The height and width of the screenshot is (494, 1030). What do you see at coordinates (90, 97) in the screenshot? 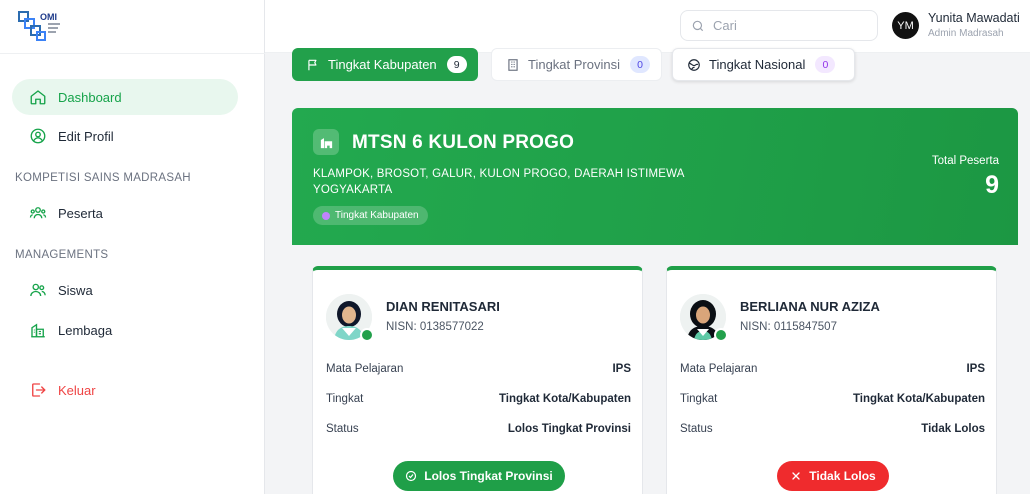
I see `sidebar-item-label: Dashboard` at bounding box center [90, 97].